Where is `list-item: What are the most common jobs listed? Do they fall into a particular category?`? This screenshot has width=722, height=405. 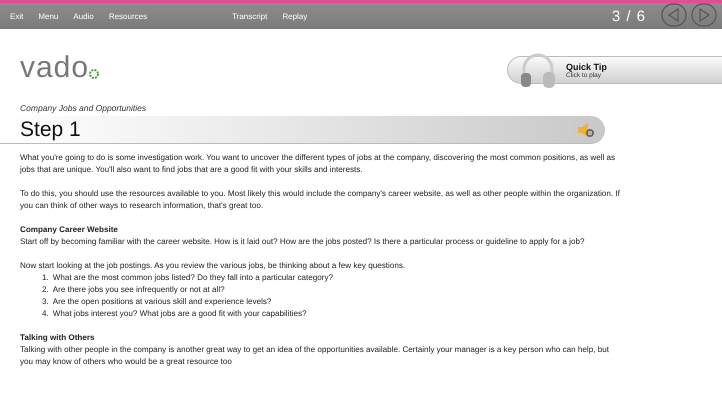
list-item: What are the most common jobs listed? Do they fall into a particular category? is located at coordinates (193, 278).